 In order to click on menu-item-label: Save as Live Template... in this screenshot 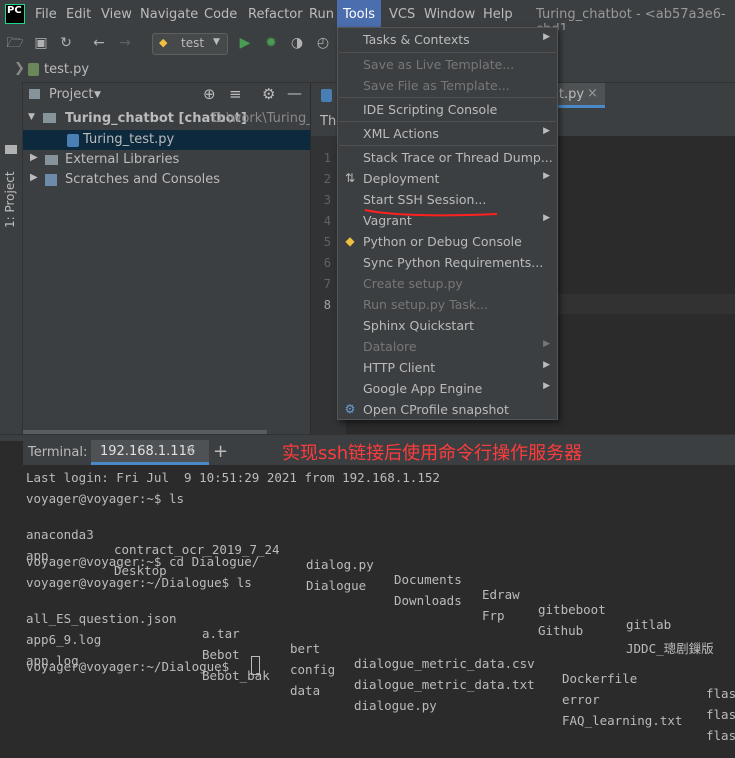, I will do `click(439, 64)`.